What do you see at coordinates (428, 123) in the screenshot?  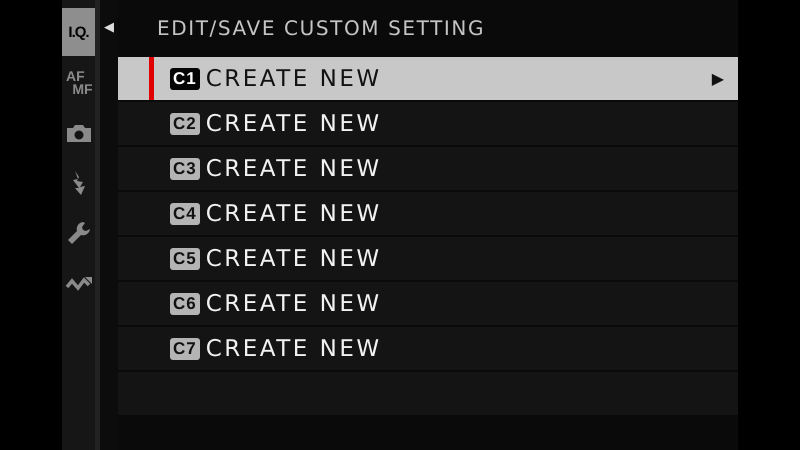 I see `menu-item: C2 CREATE NEW` at bounding box center [428, 123].